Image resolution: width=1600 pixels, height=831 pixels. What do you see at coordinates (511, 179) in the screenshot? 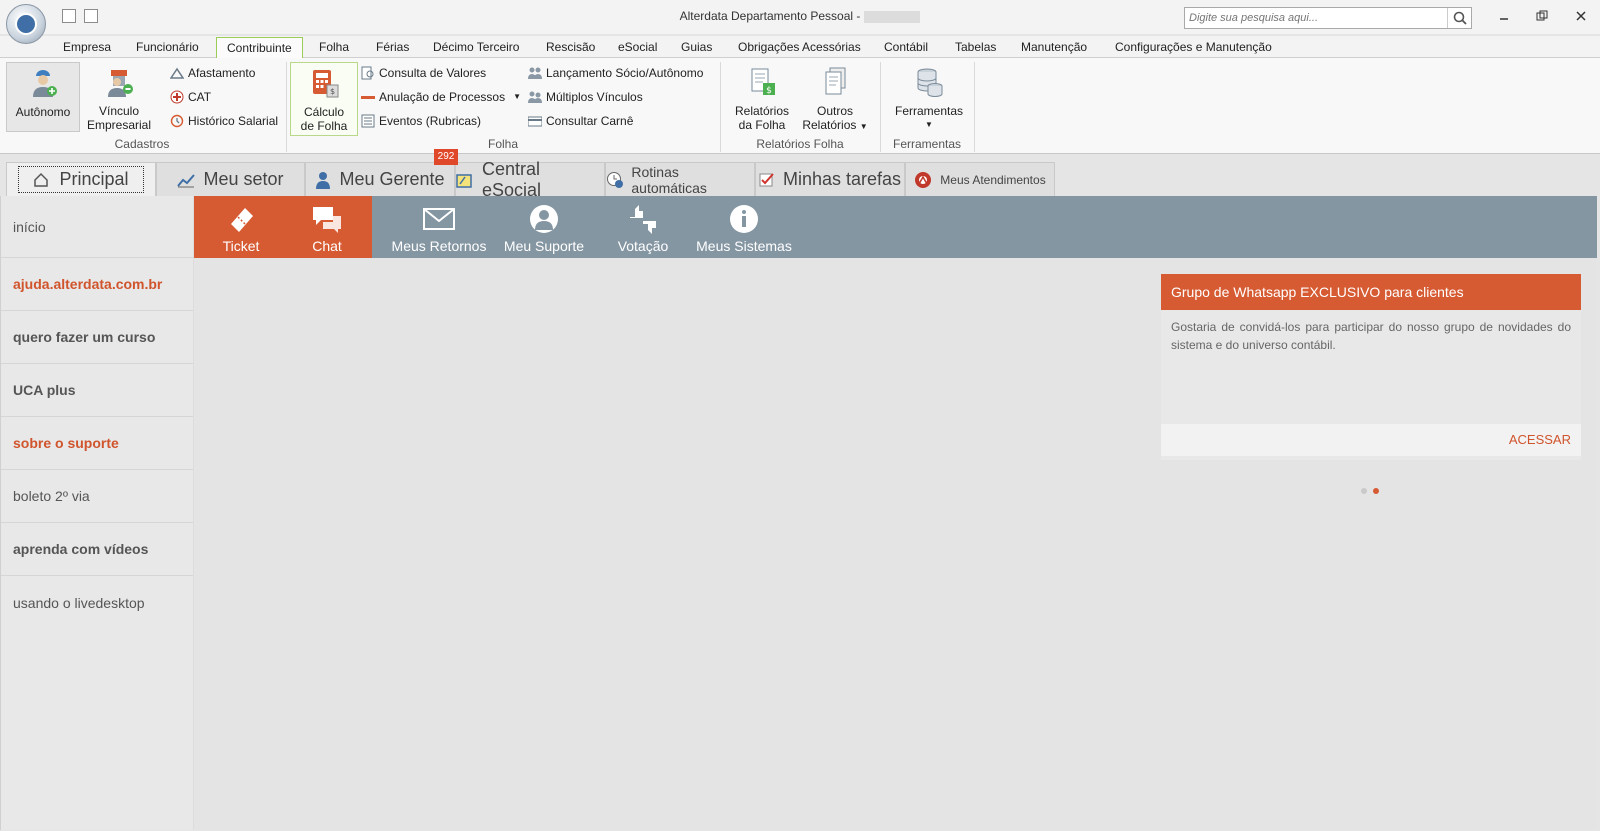
I see `tab-central-esocial-label: Central eSocial` at bounding box center [511, 179].